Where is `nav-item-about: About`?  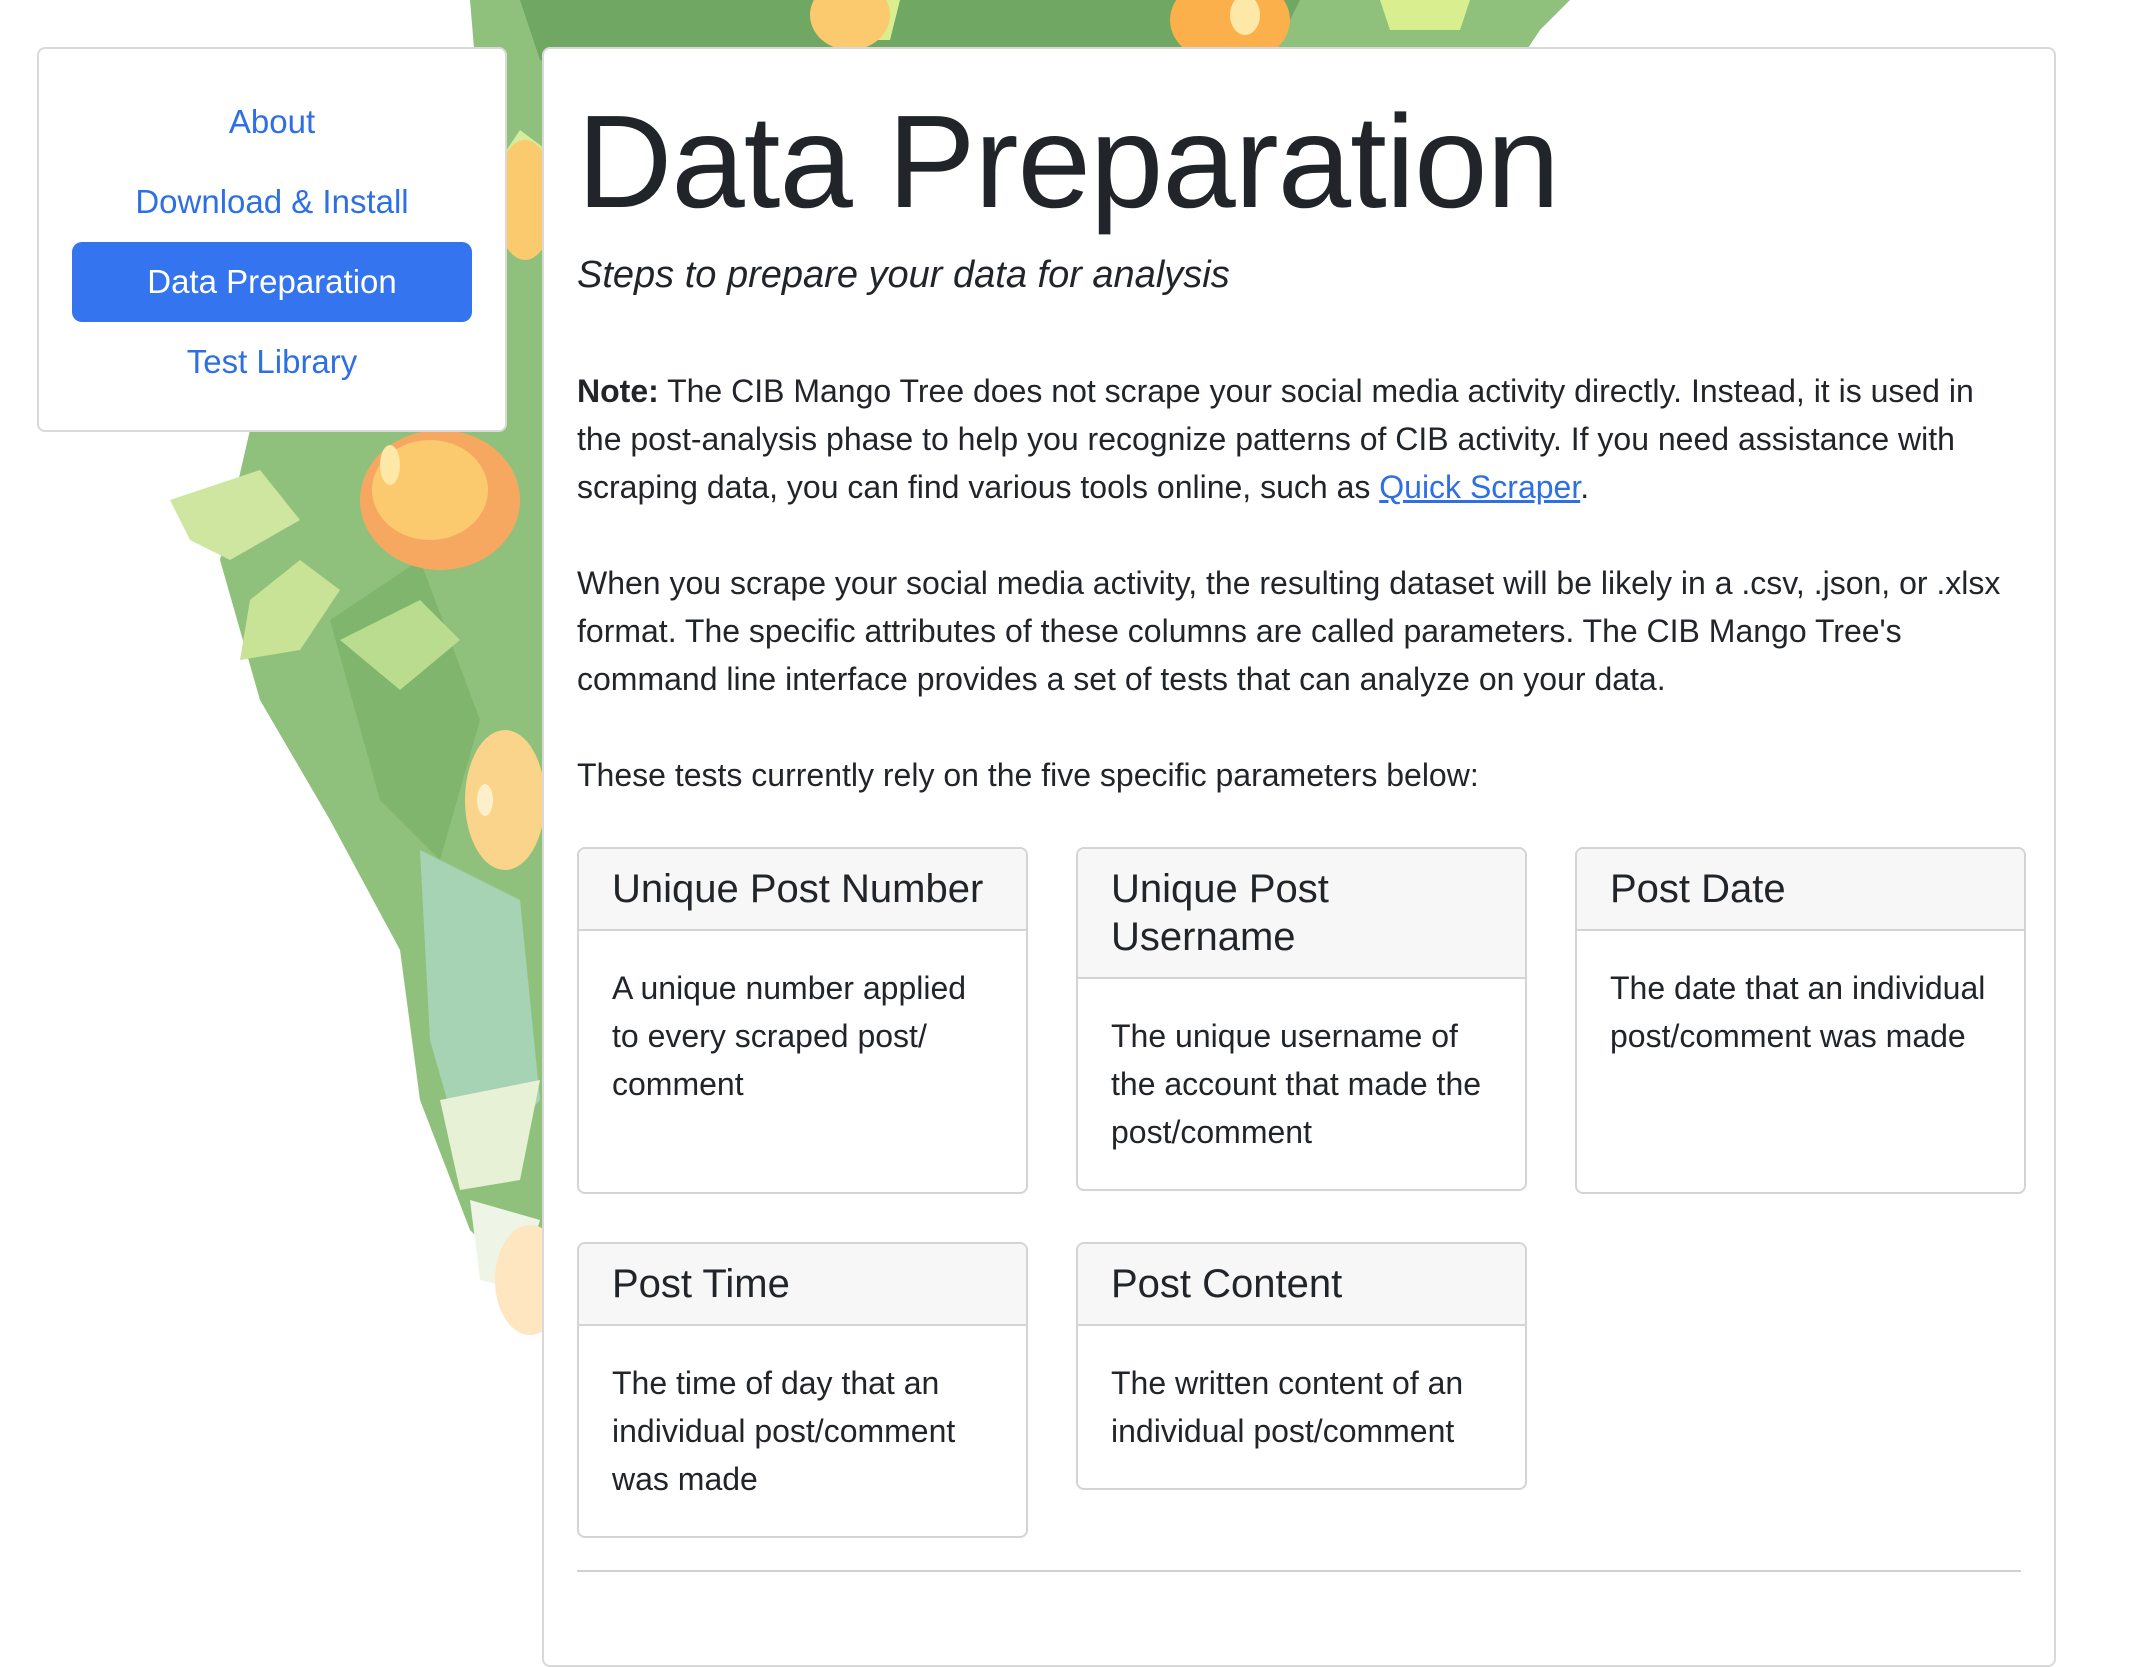 nav-item-about: About is located at coordinates (272, 122).